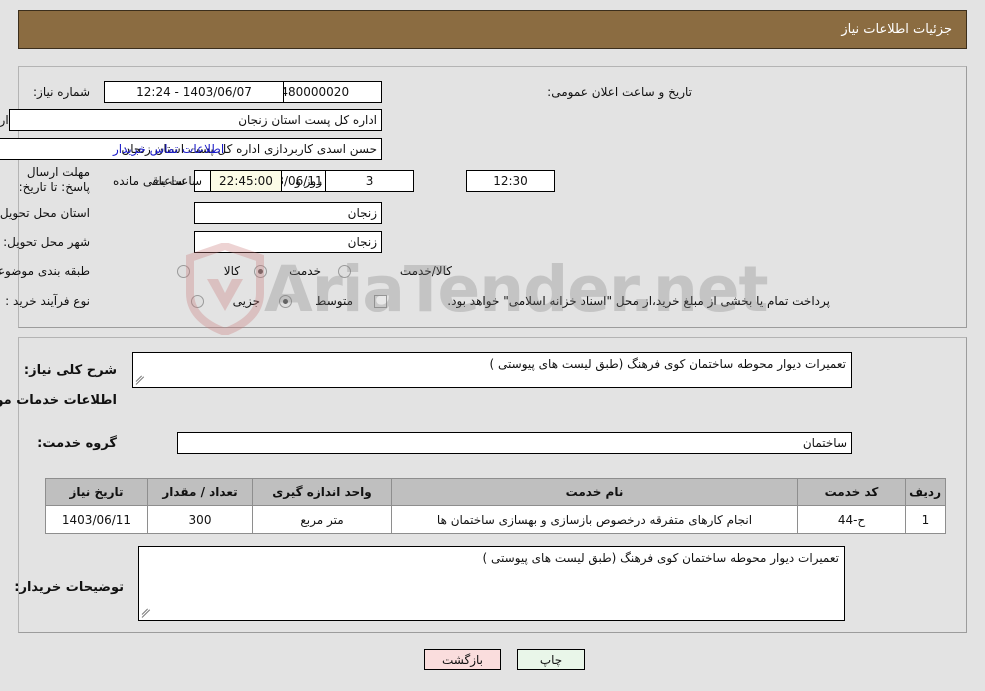 This screenshot has height=691, width=985. What do you see at coordinates (197, 301) in the screenshot?
I see `process-radio-jozei` at bounding box center [197, 301].